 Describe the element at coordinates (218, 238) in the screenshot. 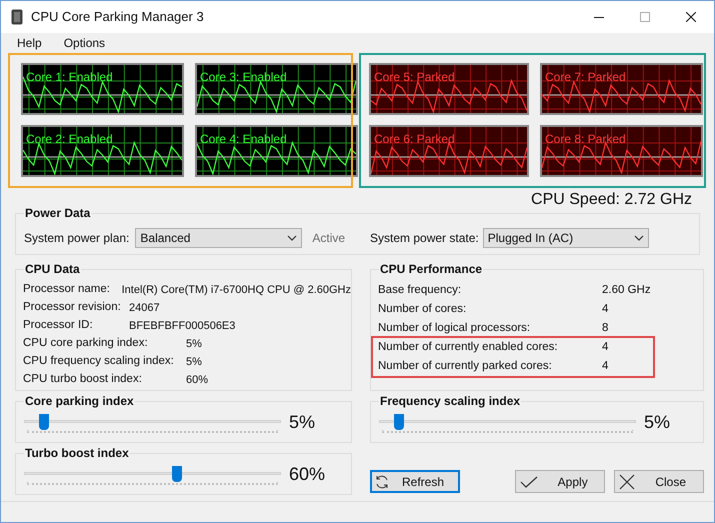

I see `power-plan-dropdown: Balanced` at that location.